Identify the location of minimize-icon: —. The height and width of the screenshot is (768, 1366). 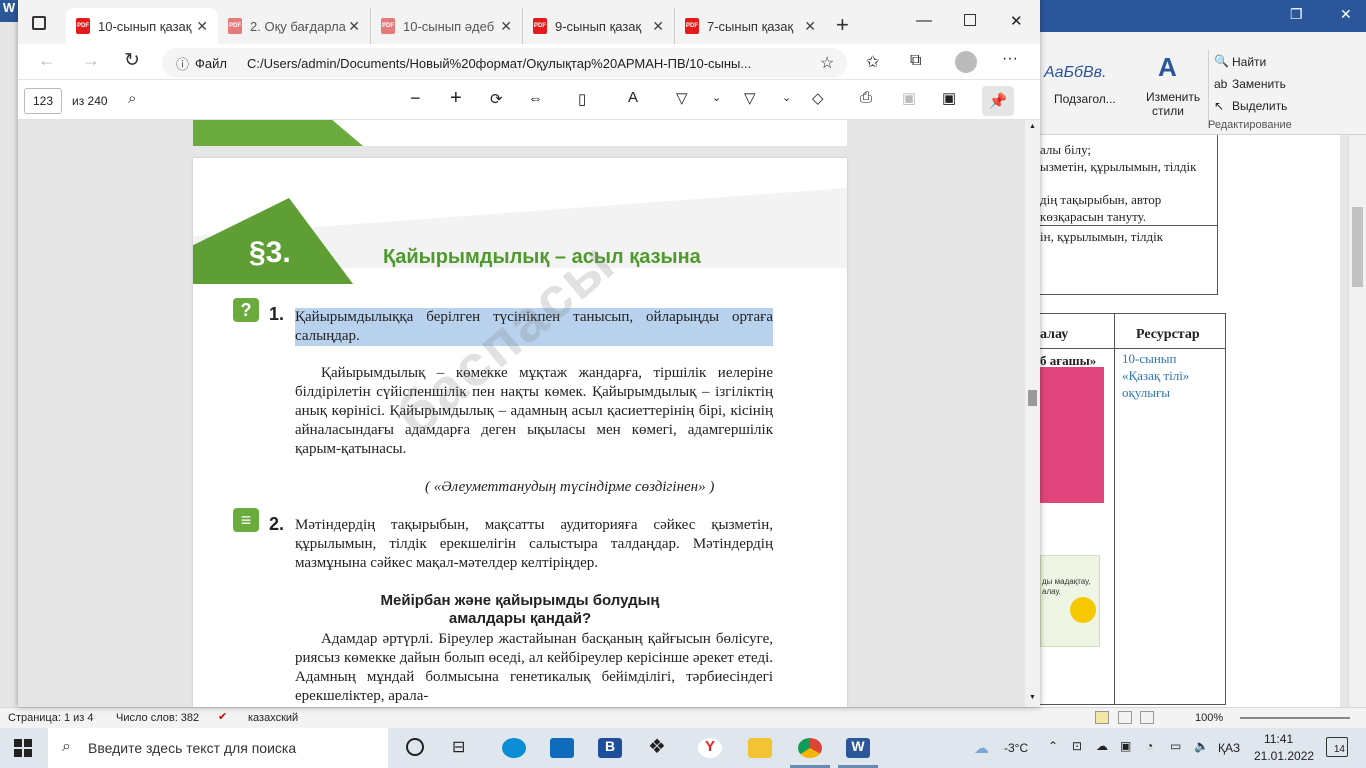
(924, 21).